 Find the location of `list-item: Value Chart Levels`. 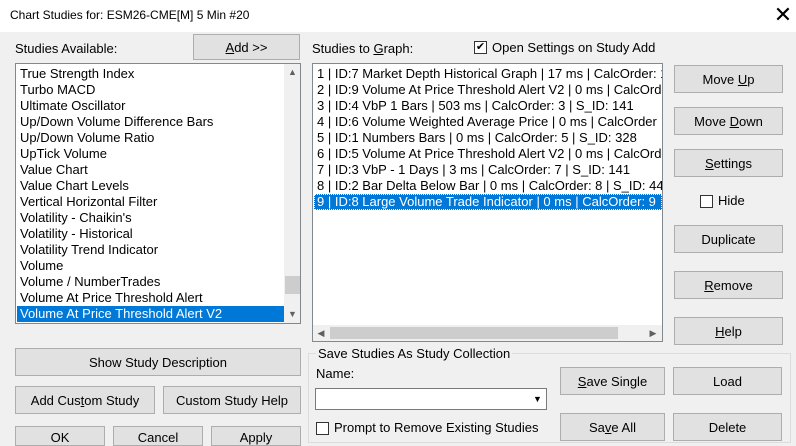

list-item: Value Chart Levels is located at coordinates (150, 186).